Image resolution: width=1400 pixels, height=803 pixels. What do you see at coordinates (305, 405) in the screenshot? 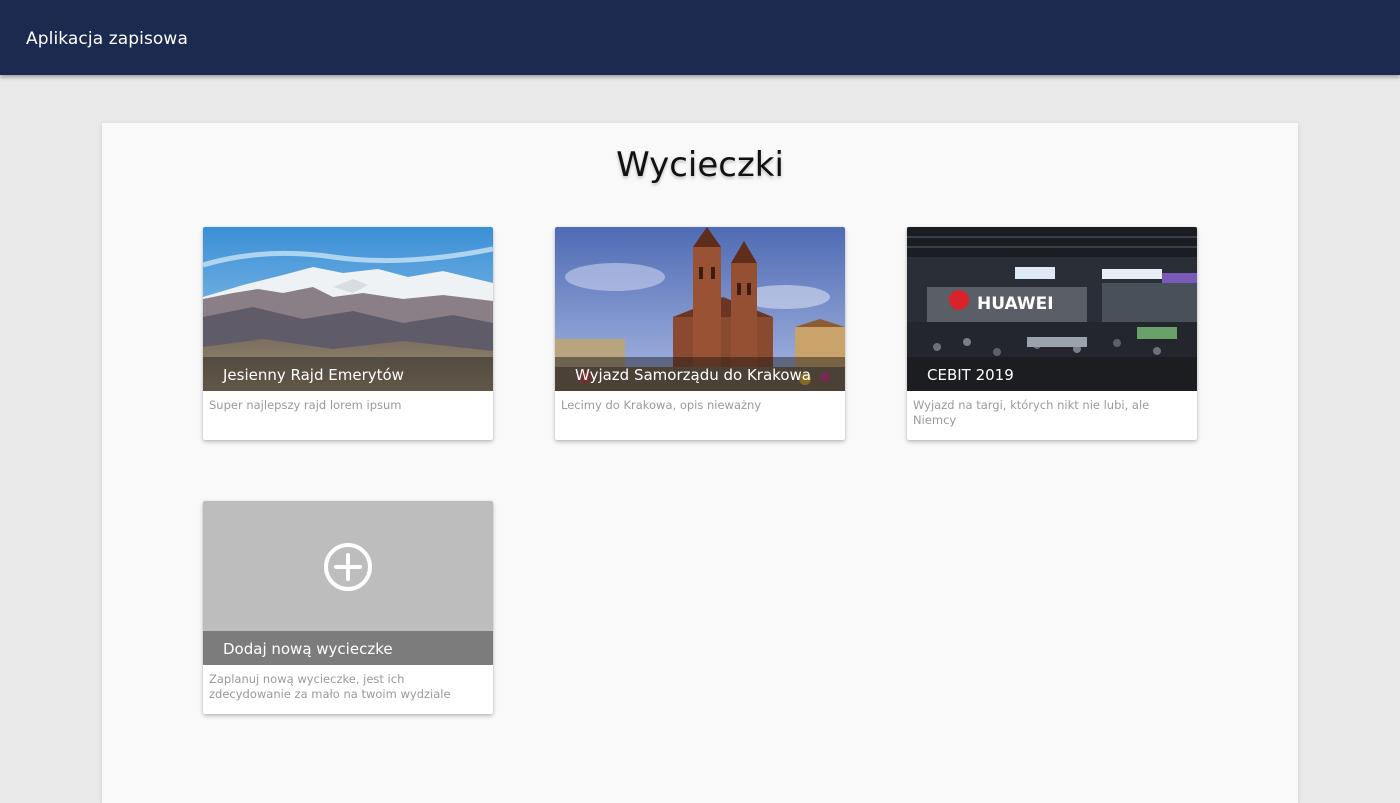
I see `trip-description: Super najlepszy rajd lorem ipsum` at bounding box center [305, 405].